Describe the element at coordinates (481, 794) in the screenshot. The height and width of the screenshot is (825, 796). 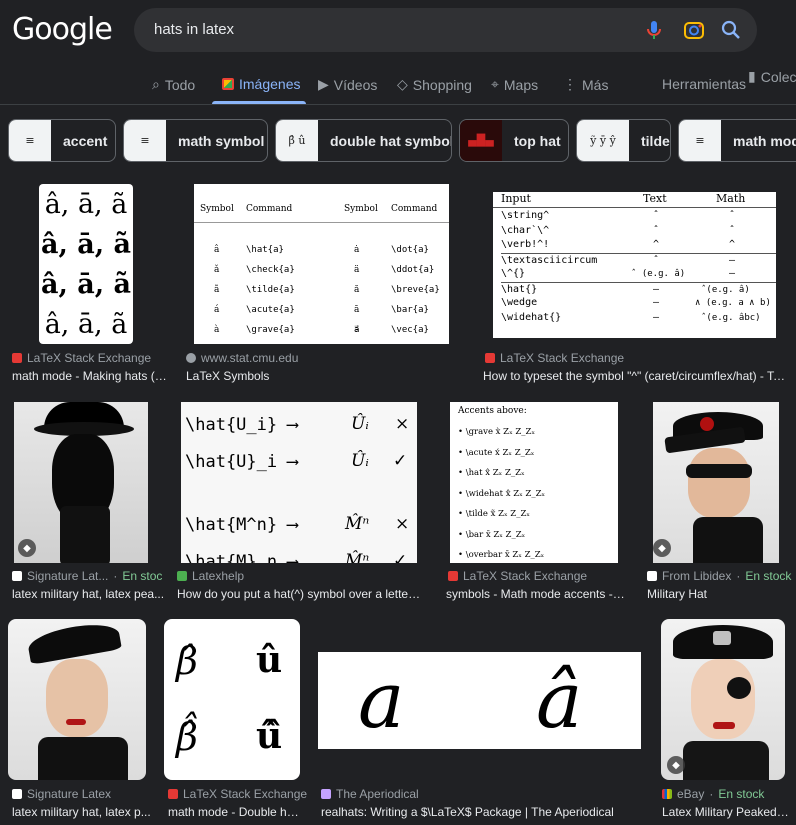
I see `result-source: The Aperiodical` at that location.